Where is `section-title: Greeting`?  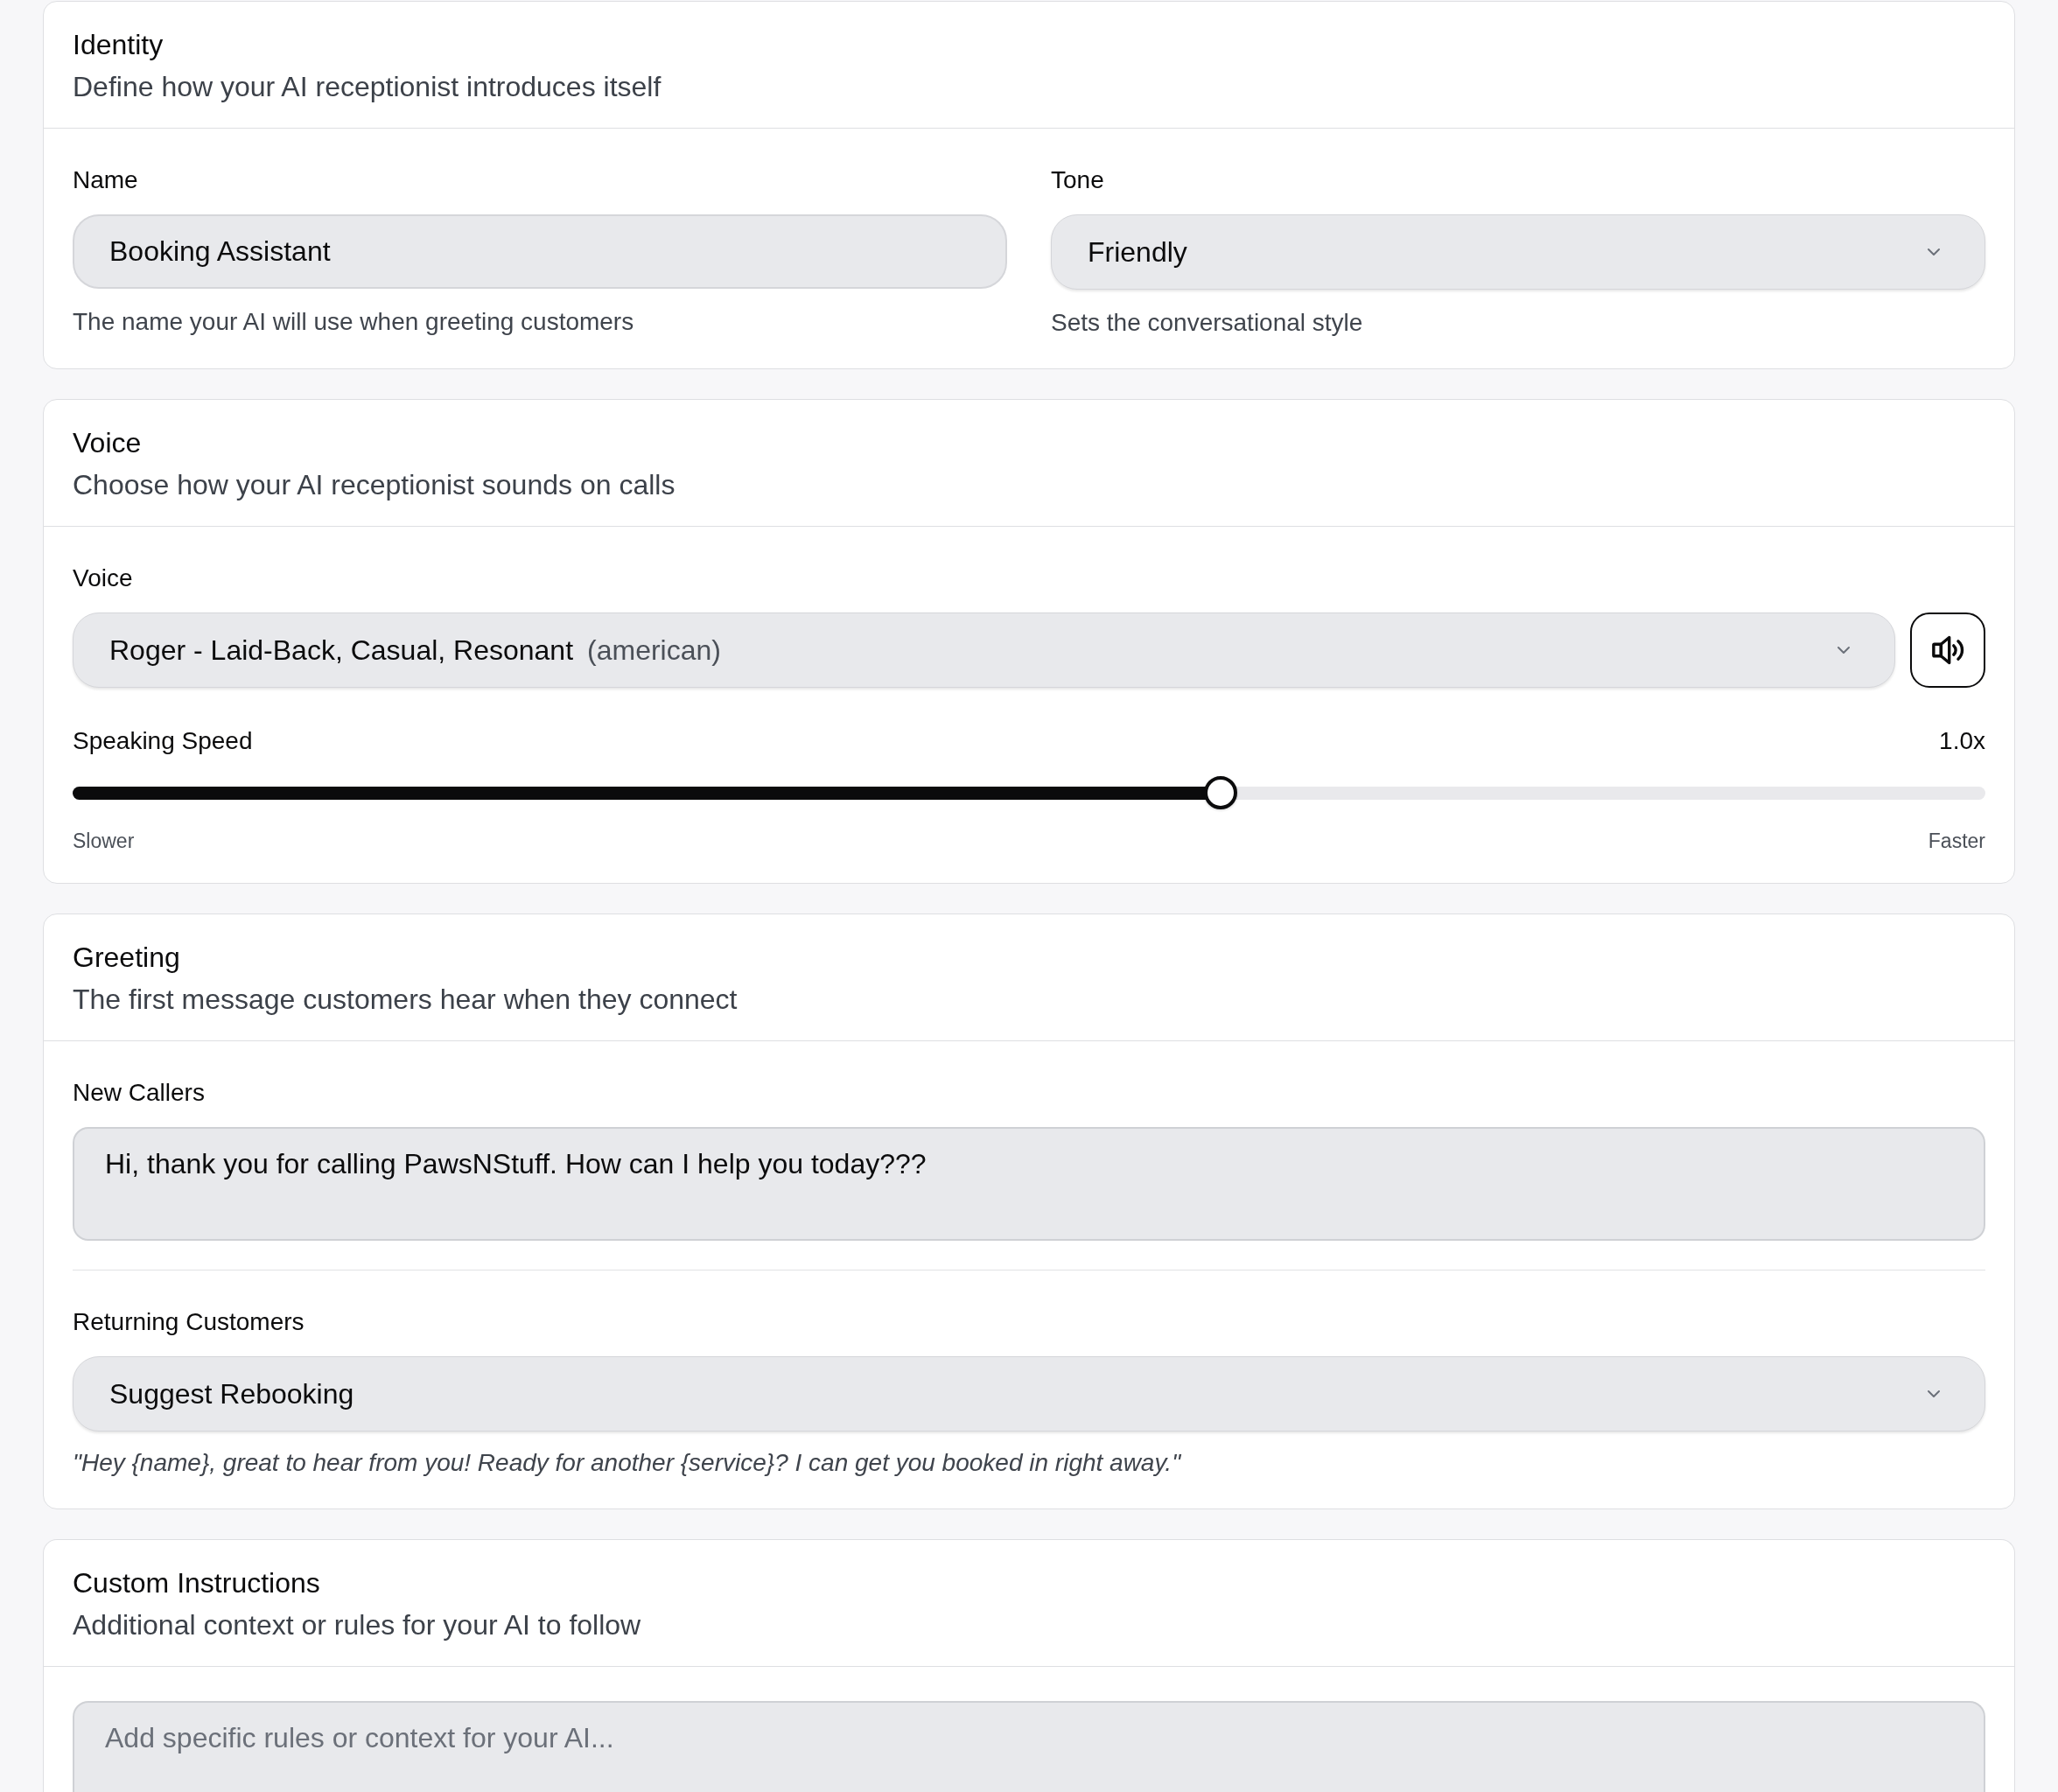 section-title: Greeting is located at coordinates (127, 958).